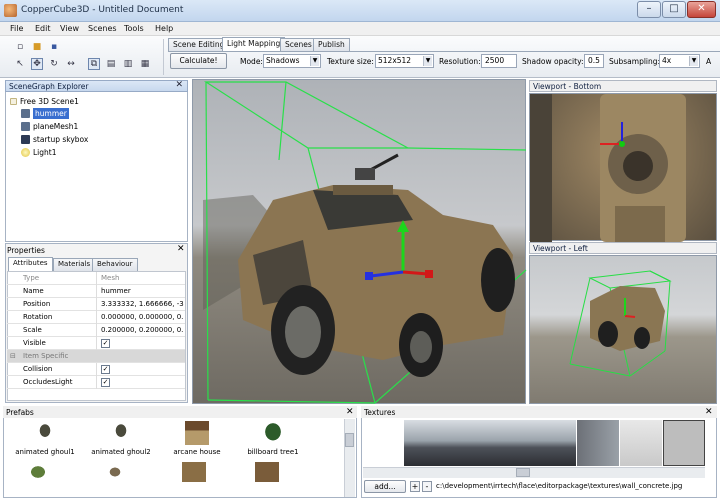  I want to click on prop-row-name: Name hummer, so click(96, 291).